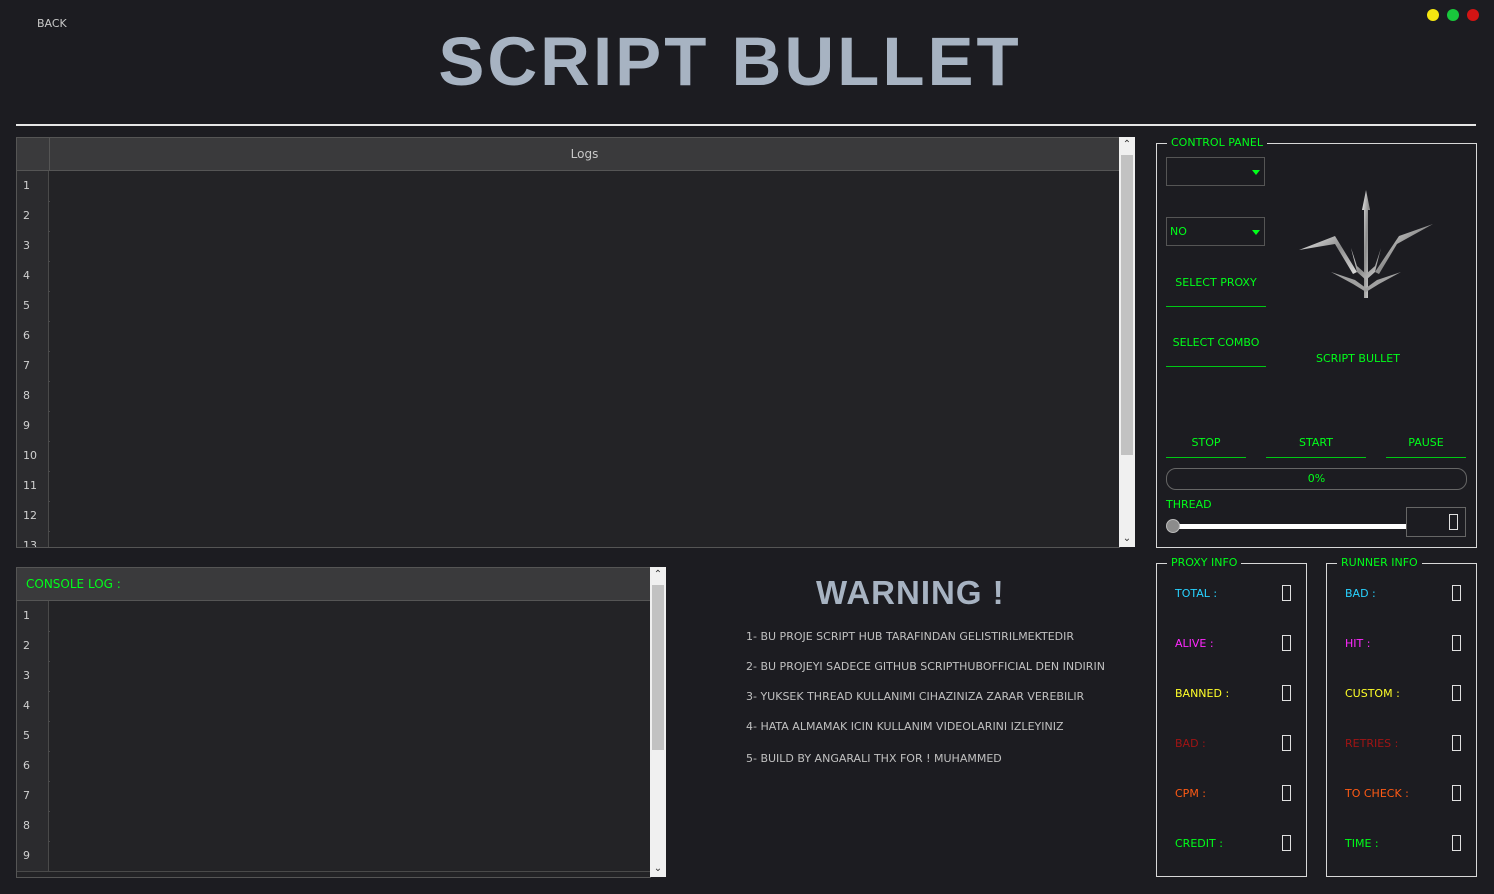 The height and width of the screenshot is (894, 1494). Describe the element at coordinates (1358, 643) in the screenshot. I see `stat-label: HIT :` at that location.